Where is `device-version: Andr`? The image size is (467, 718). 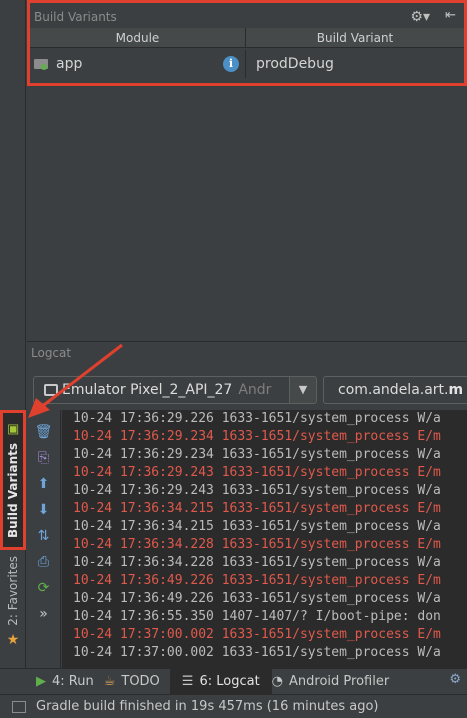 device-version: Andr is located at coordinates (255, 390).